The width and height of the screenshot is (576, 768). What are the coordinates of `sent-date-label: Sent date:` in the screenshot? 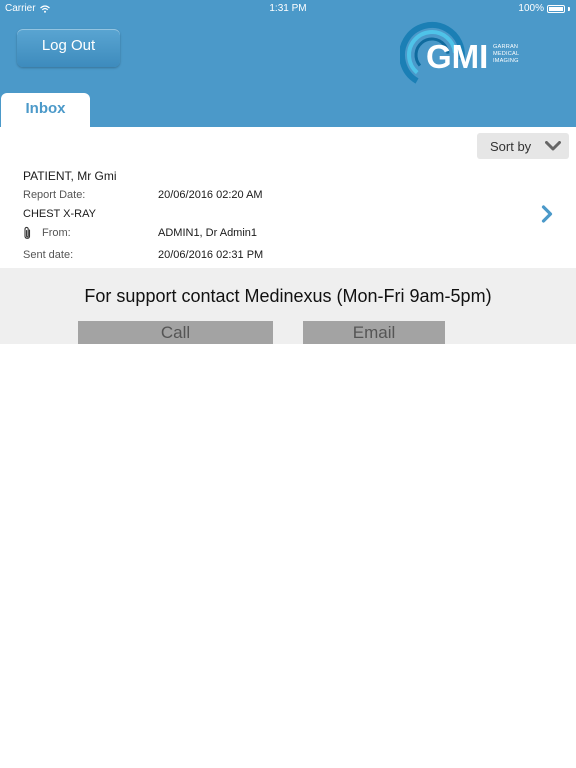 It's located at (48, 255).